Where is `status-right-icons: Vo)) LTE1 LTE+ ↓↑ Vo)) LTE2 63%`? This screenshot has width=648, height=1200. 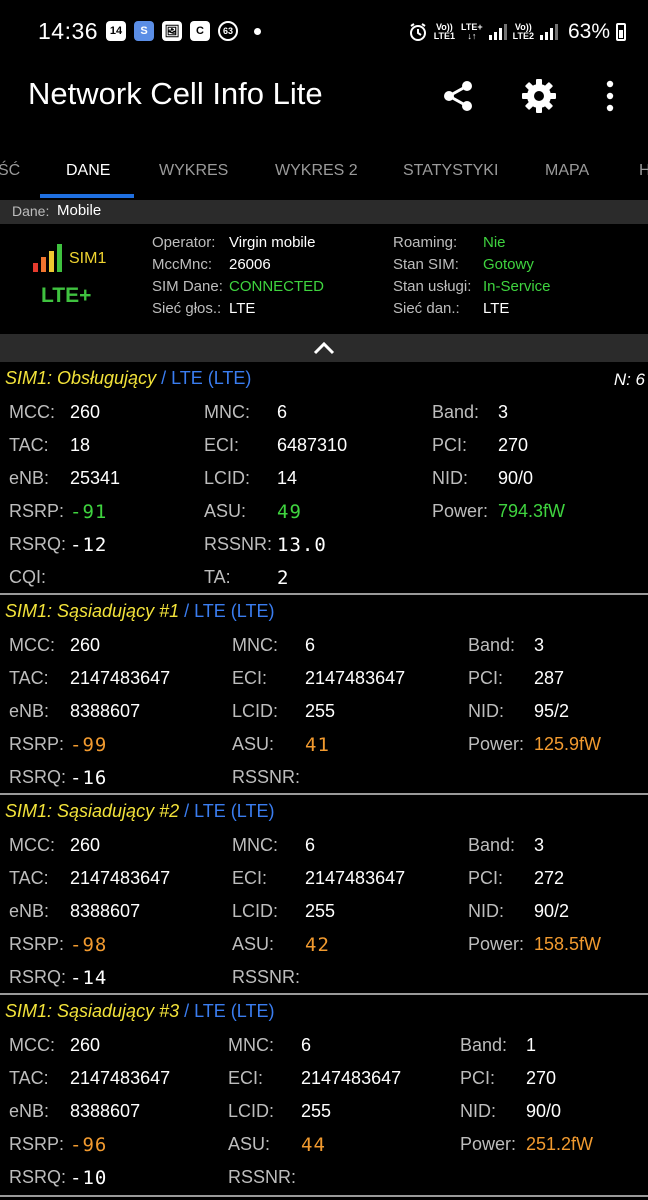 status-right-icons: Vo)) LTE1 LTE+ ↓↑ Vo)) LTE2 63% is located at coordinates (517, 32).